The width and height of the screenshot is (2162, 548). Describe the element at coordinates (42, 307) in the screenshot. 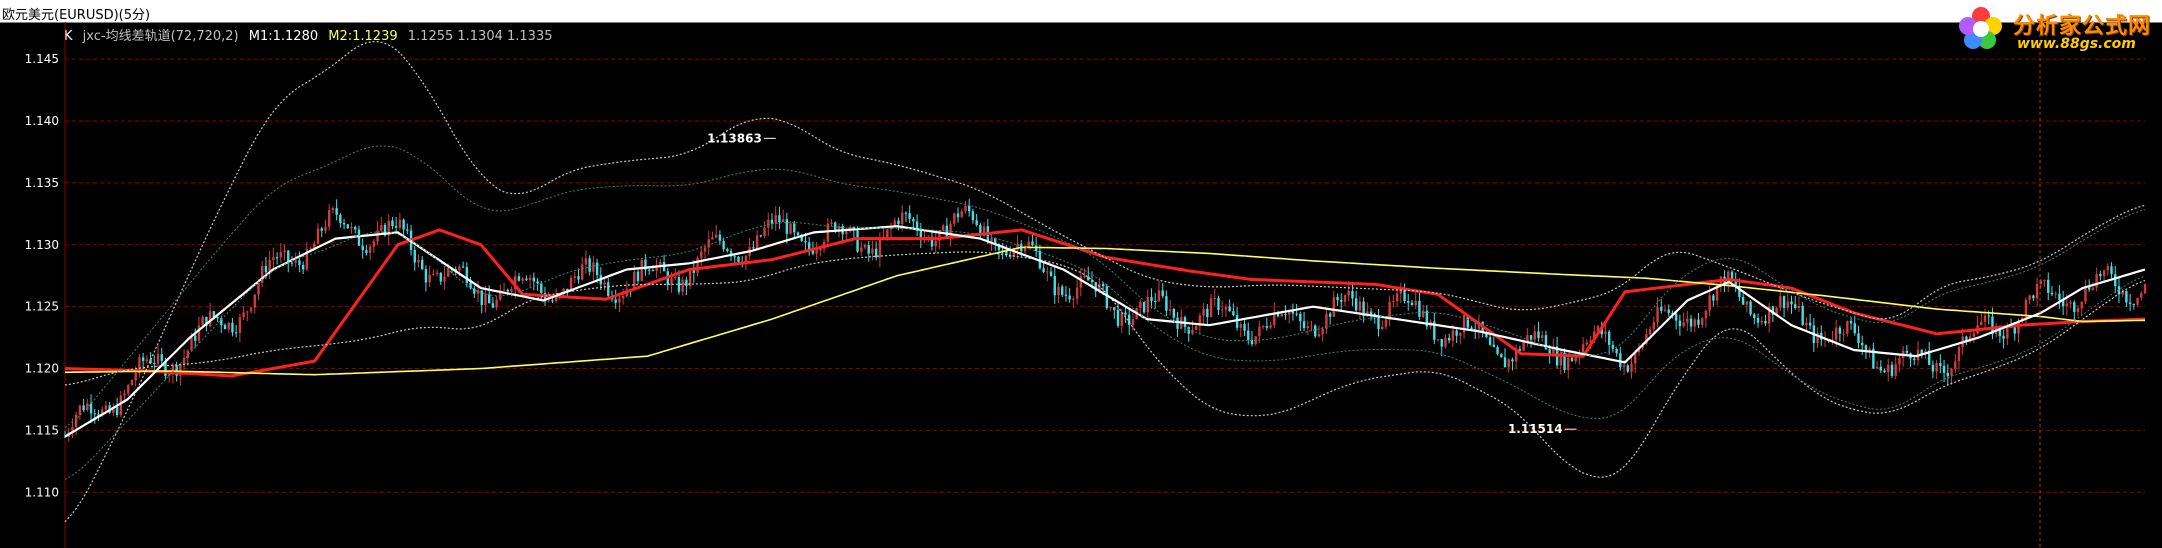

I see `y-tick-label: 1.125` at that location.